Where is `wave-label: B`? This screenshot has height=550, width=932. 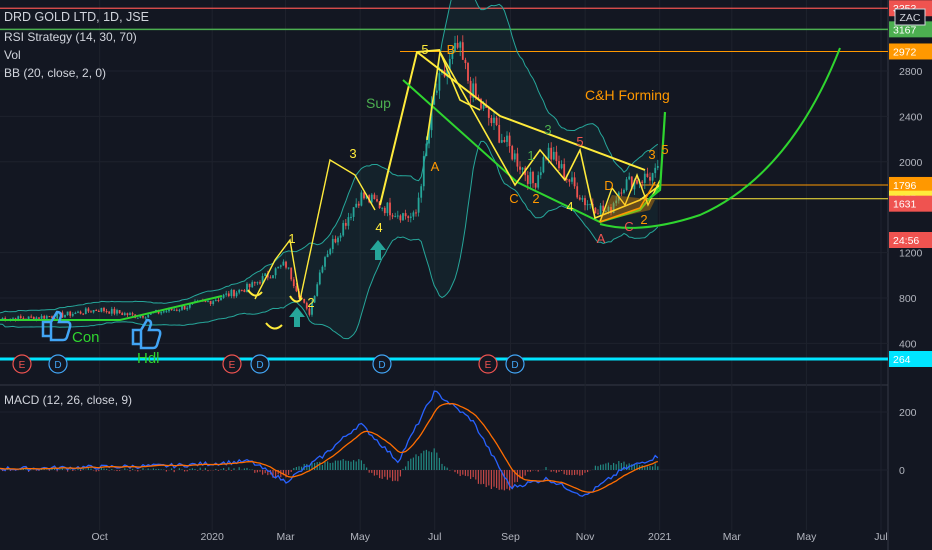
wave-label: B is located at coordinates (451, 49).